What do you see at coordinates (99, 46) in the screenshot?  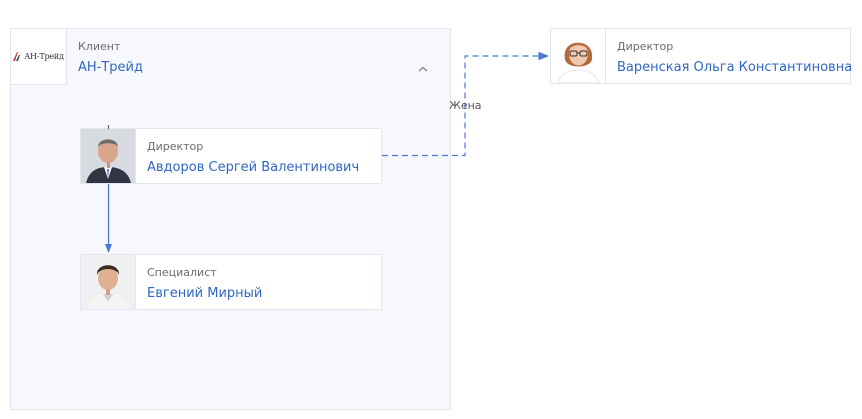 I see `group-caption: Клиент` at bounding box center [99, 46].